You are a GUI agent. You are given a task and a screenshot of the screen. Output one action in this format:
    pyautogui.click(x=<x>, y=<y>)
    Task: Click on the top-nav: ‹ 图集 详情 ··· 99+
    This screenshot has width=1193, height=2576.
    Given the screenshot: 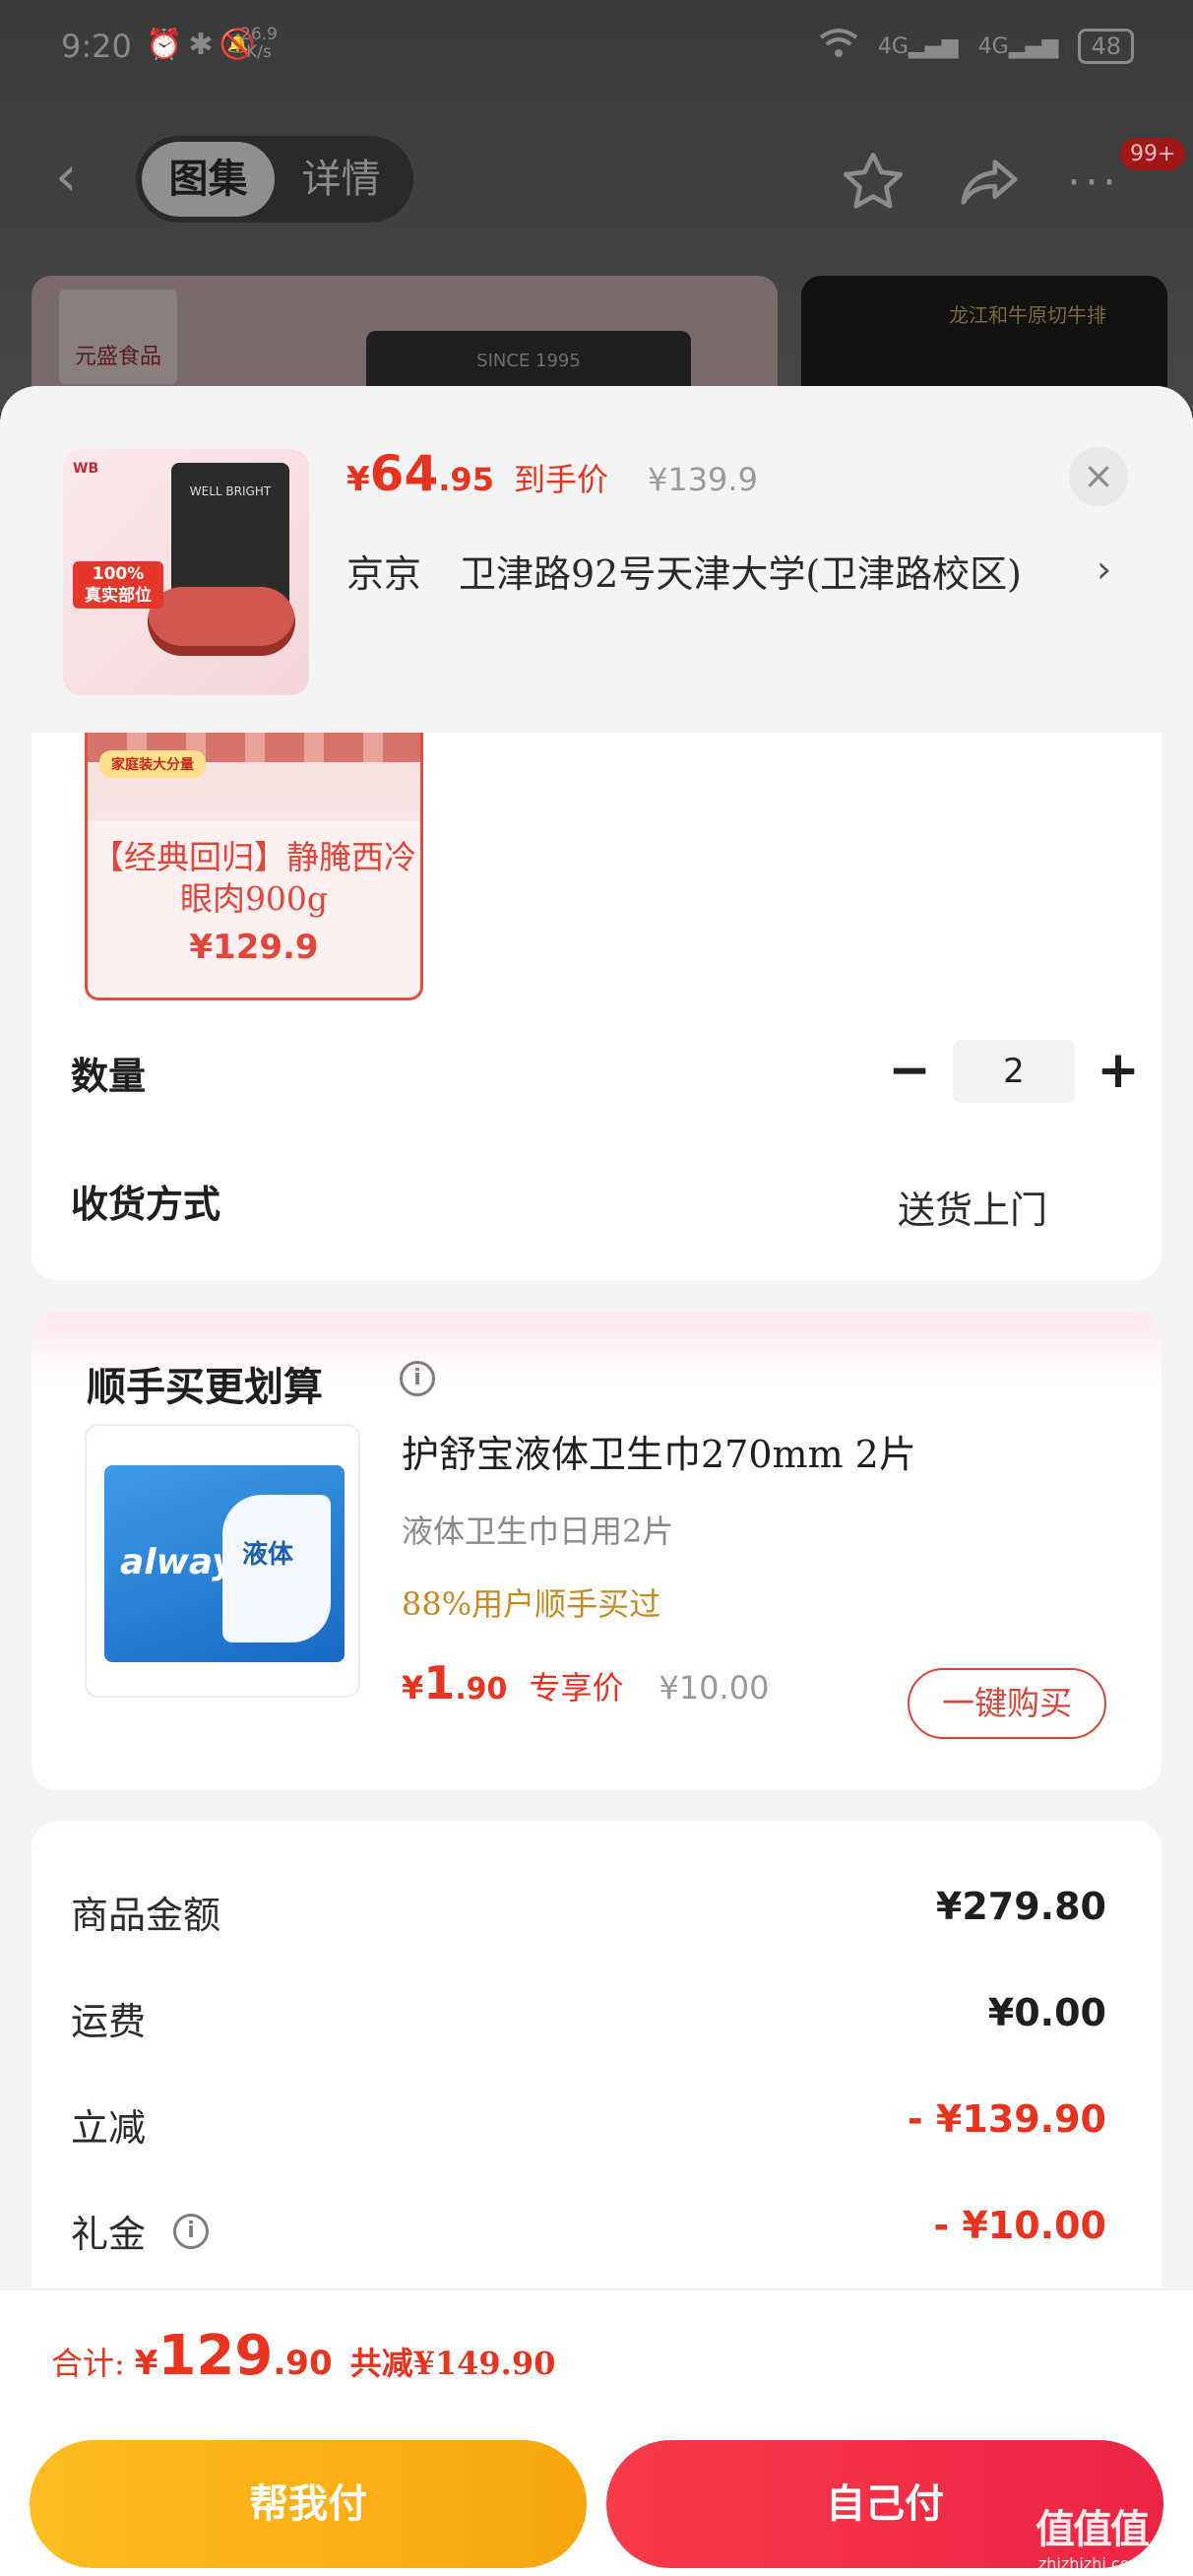 What is the action you would take?
    pyautogui.click(x=596, y=182)
    